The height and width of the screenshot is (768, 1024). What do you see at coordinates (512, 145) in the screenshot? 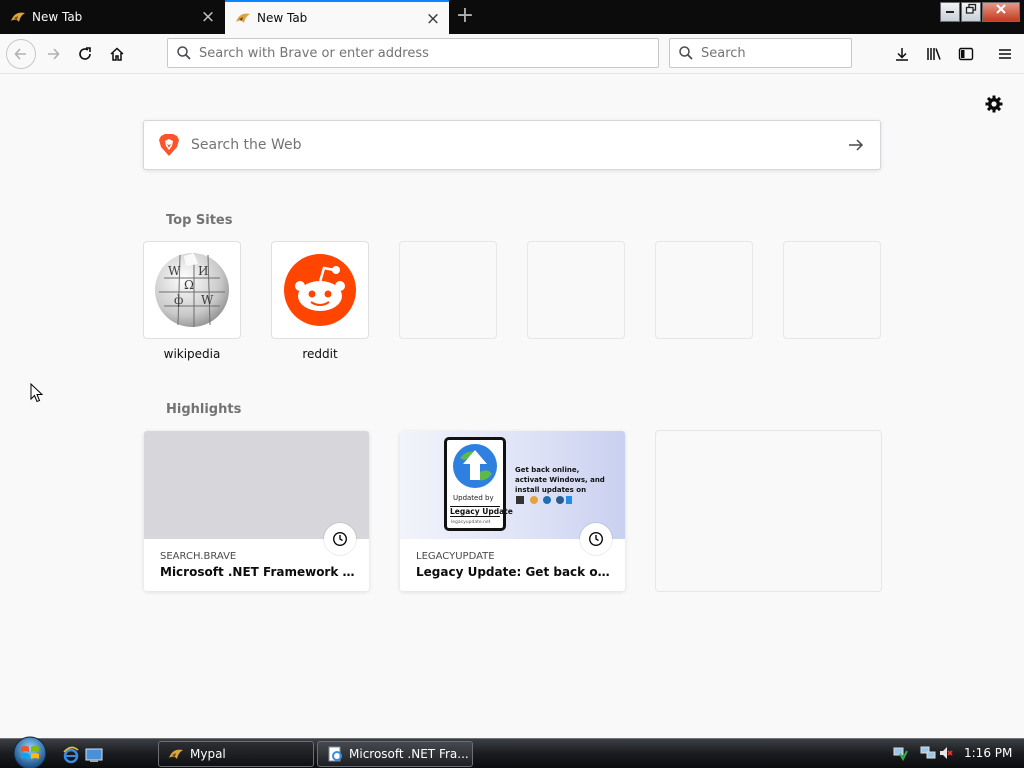
I see `web-search-box: Search the Web` at bounding box center [512, 145].